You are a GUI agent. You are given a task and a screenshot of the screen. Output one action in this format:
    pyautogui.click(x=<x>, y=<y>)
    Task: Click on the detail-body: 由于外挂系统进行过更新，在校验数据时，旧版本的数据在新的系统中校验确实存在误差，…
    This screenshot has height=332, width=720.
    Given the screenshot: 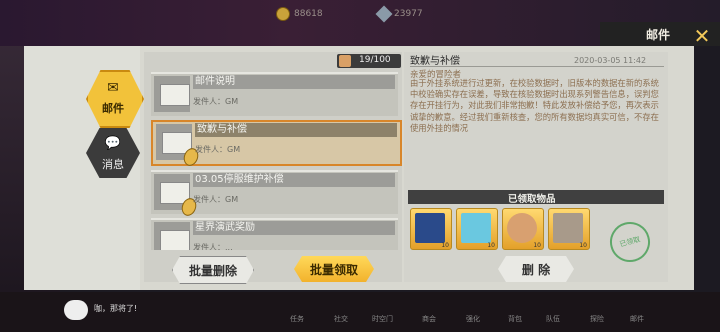 What is the action you would take?
    pyautogui.click(x=534, y=105)
    